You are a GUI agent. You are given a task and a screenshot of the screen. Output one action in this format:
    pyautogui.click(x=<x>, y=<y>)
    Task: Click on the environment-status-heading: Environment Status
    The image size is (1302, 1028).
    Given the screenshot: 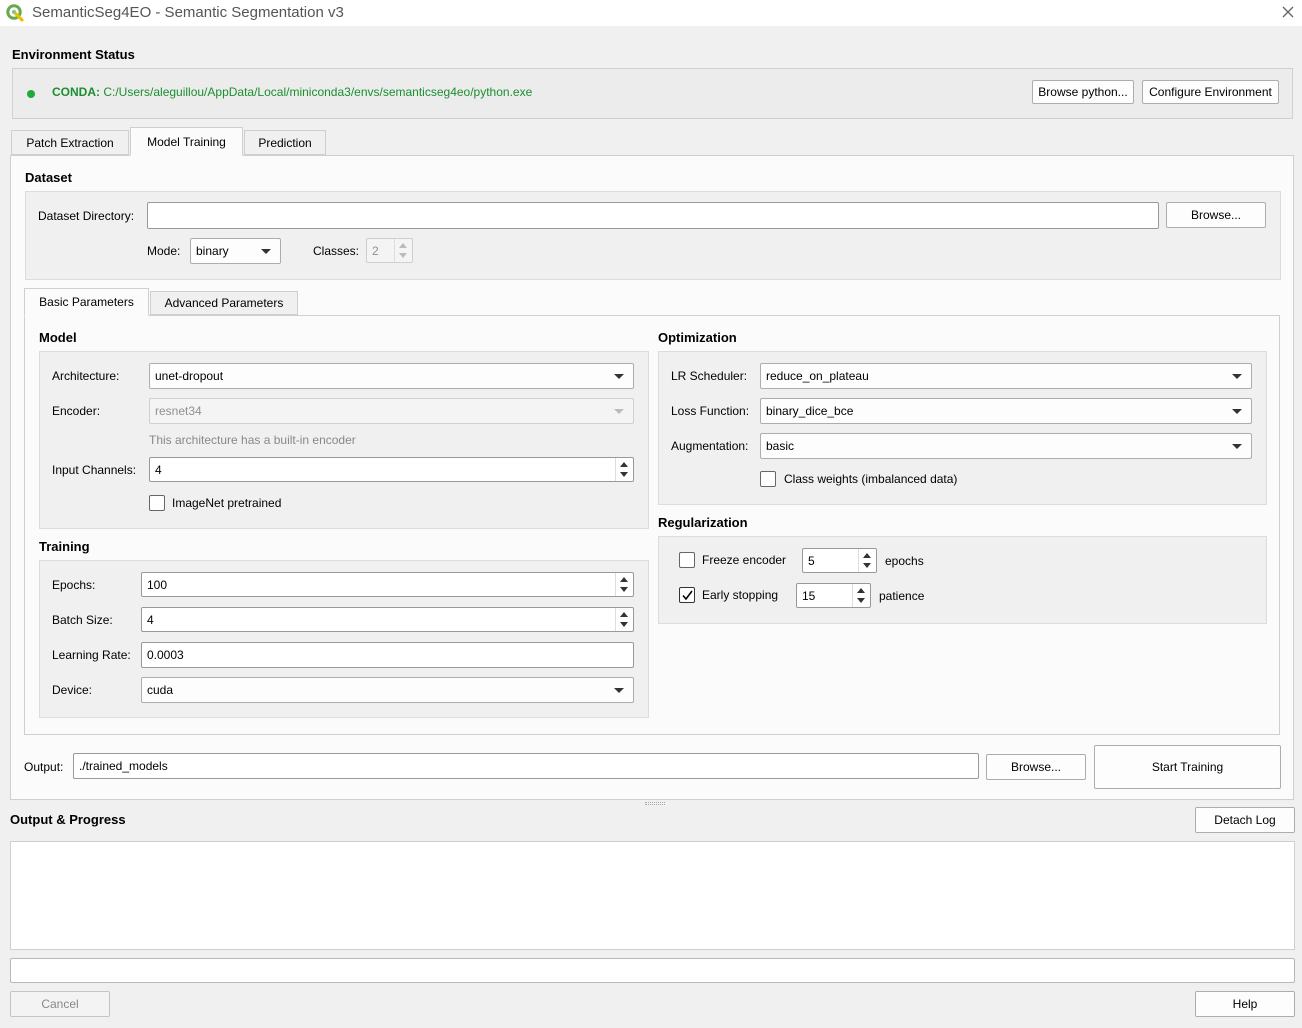 What is the action you would take?
    pyautogui.click(x=73, y=54)
    